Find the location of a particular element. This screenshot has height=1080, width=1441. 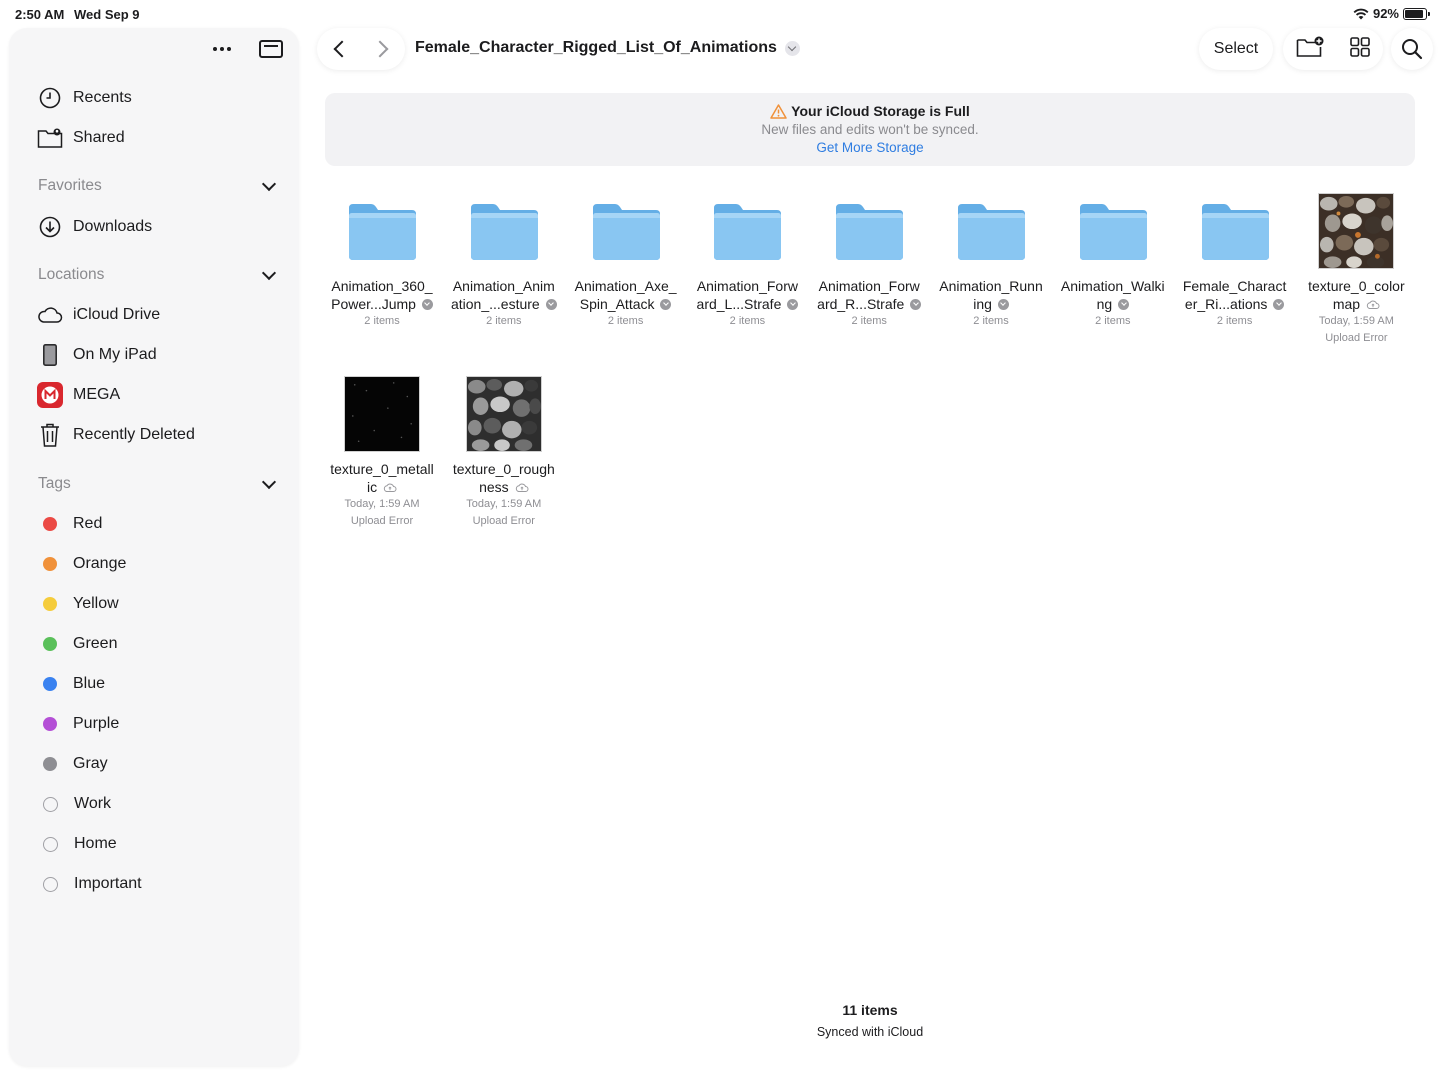

folder-tile: Animation_Runn ing 2 items is located at coordinates (991, 260).